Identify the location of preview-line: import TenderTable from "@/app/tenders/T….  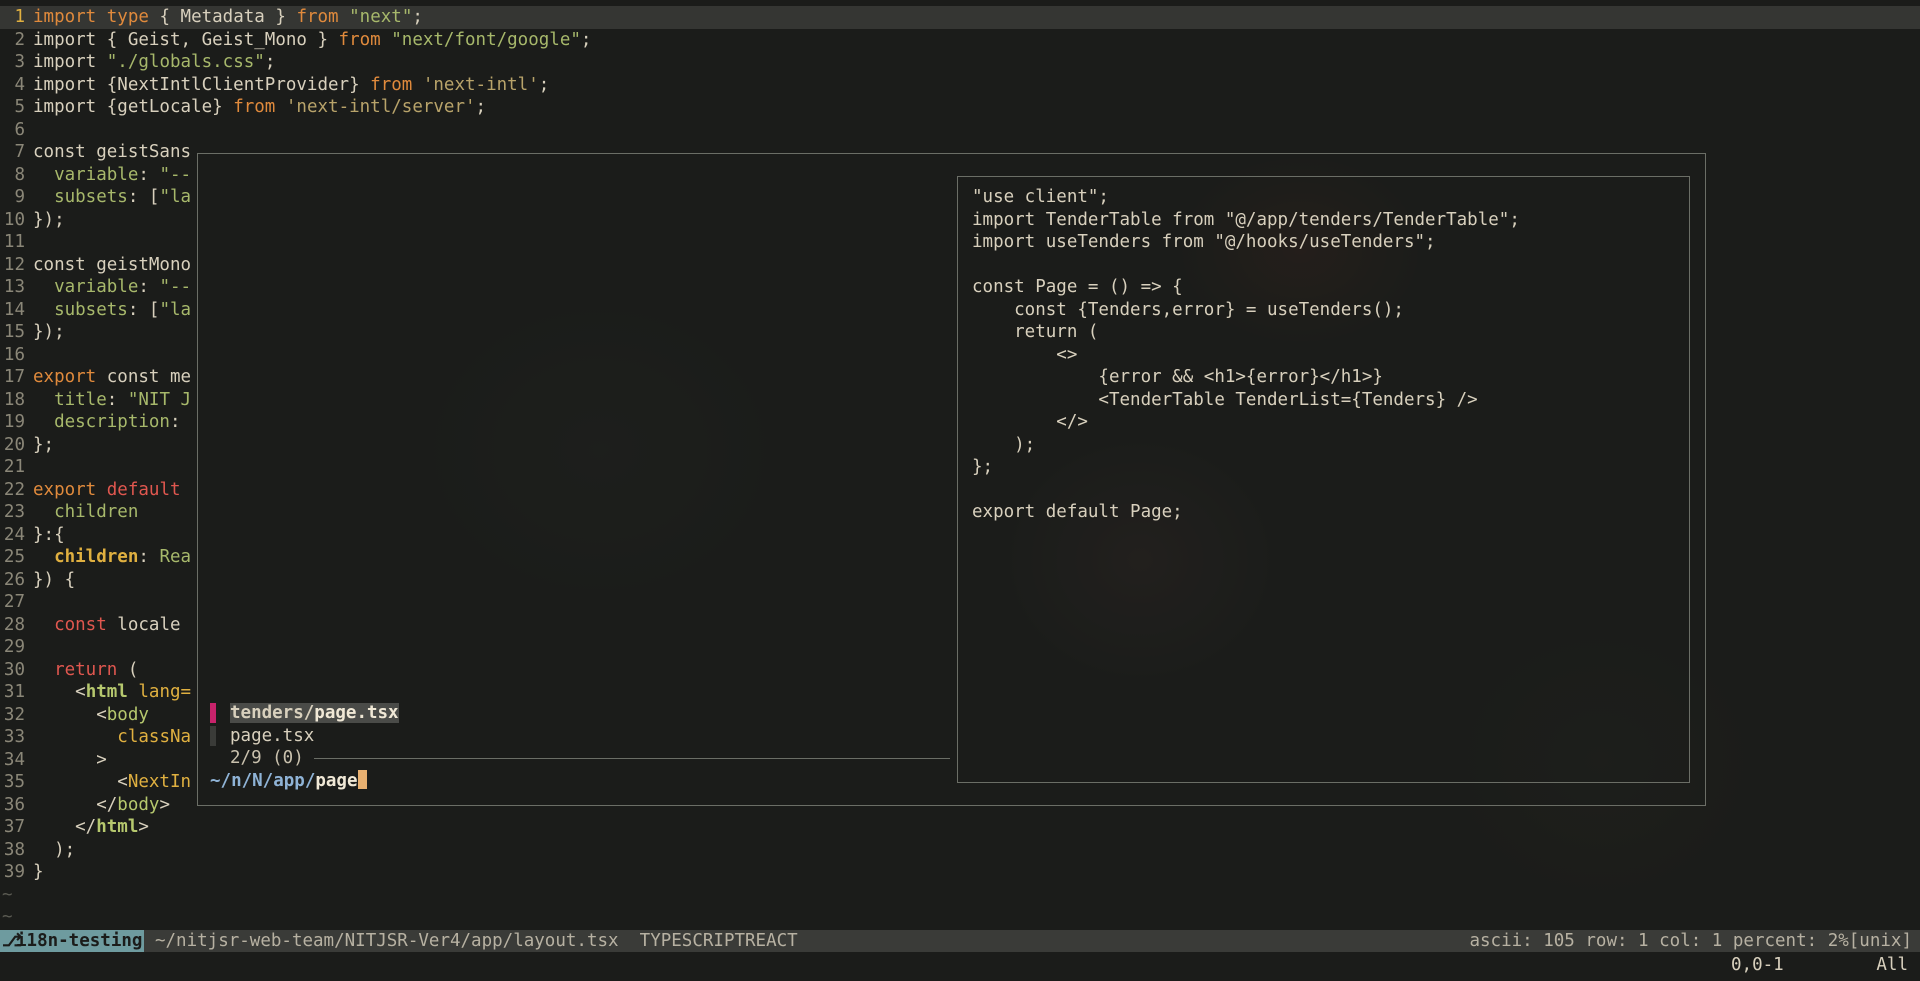
(1246, 219).